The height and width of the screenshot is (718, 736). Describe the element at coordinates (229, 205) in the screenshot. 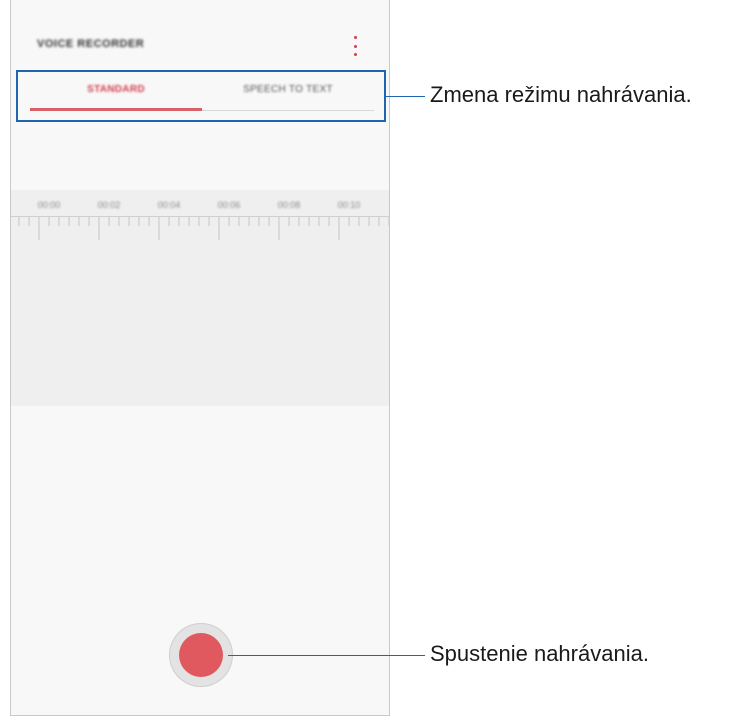

I see `timeline-label: 00:06` at that location.